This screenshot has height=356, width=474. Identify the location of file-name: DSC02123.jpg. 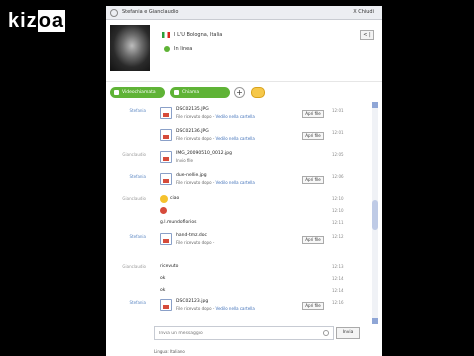
(192, 301).